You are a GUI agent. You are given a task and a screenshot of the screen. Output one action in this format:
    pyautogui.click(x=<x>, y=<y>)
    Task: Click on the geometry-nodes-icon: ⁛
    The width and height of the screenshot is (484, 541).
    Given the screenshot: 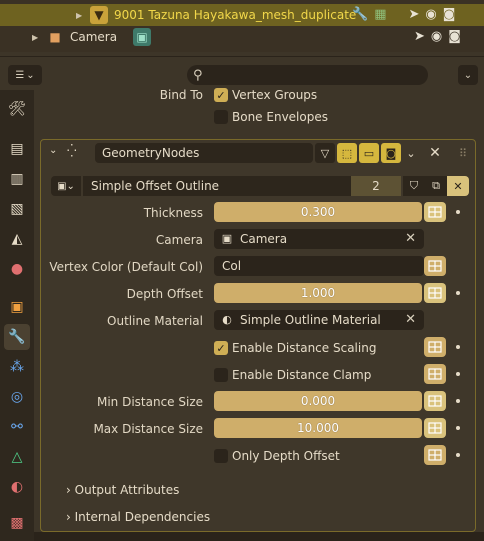 What is the action you would take?
    pyautogui.click(x=72, y=151)
    